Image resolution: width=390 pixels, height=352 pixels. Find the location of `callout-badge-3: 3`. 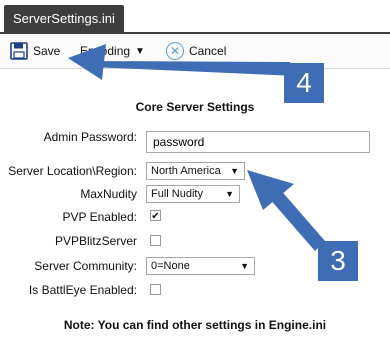

callout-badge-3: 3 is located at coordinates (338, 261).